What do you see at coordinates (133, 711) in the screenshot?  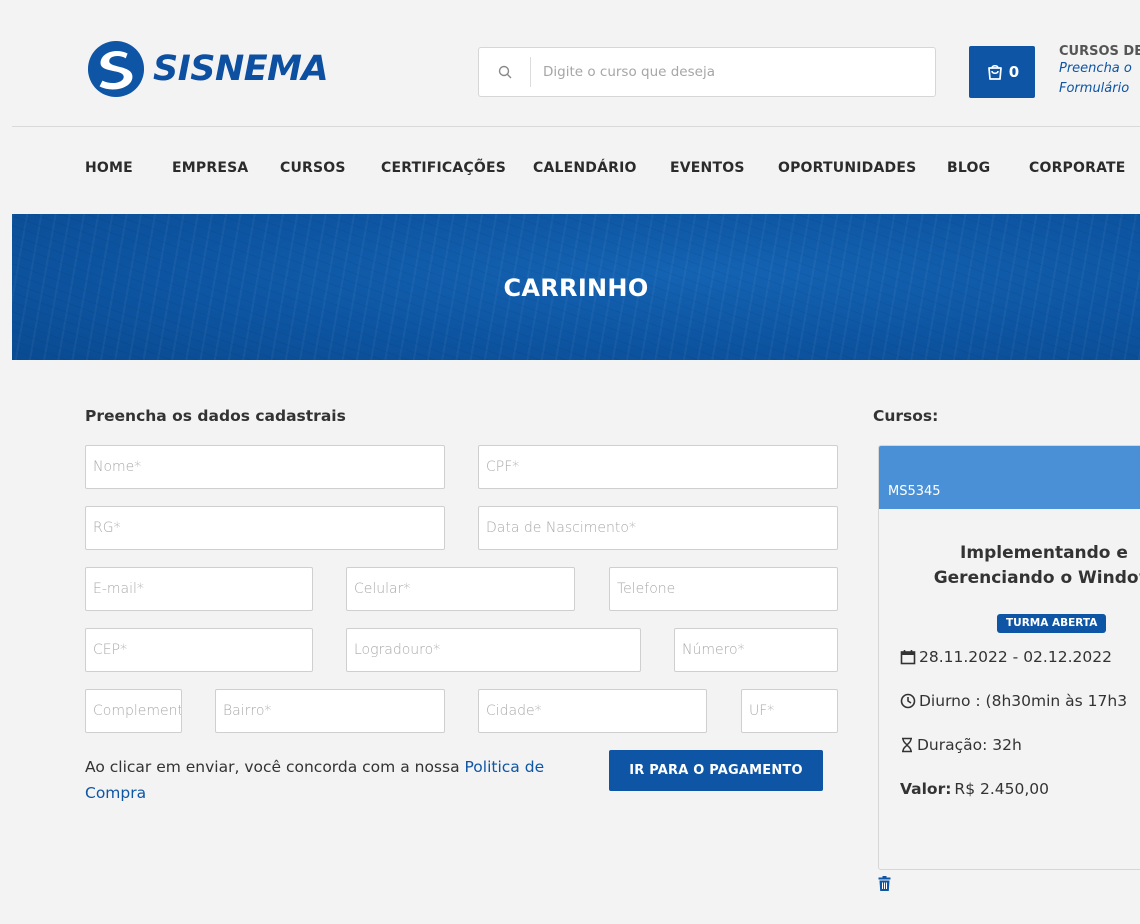 I see `complement-field` at bounding box center [133, 711].